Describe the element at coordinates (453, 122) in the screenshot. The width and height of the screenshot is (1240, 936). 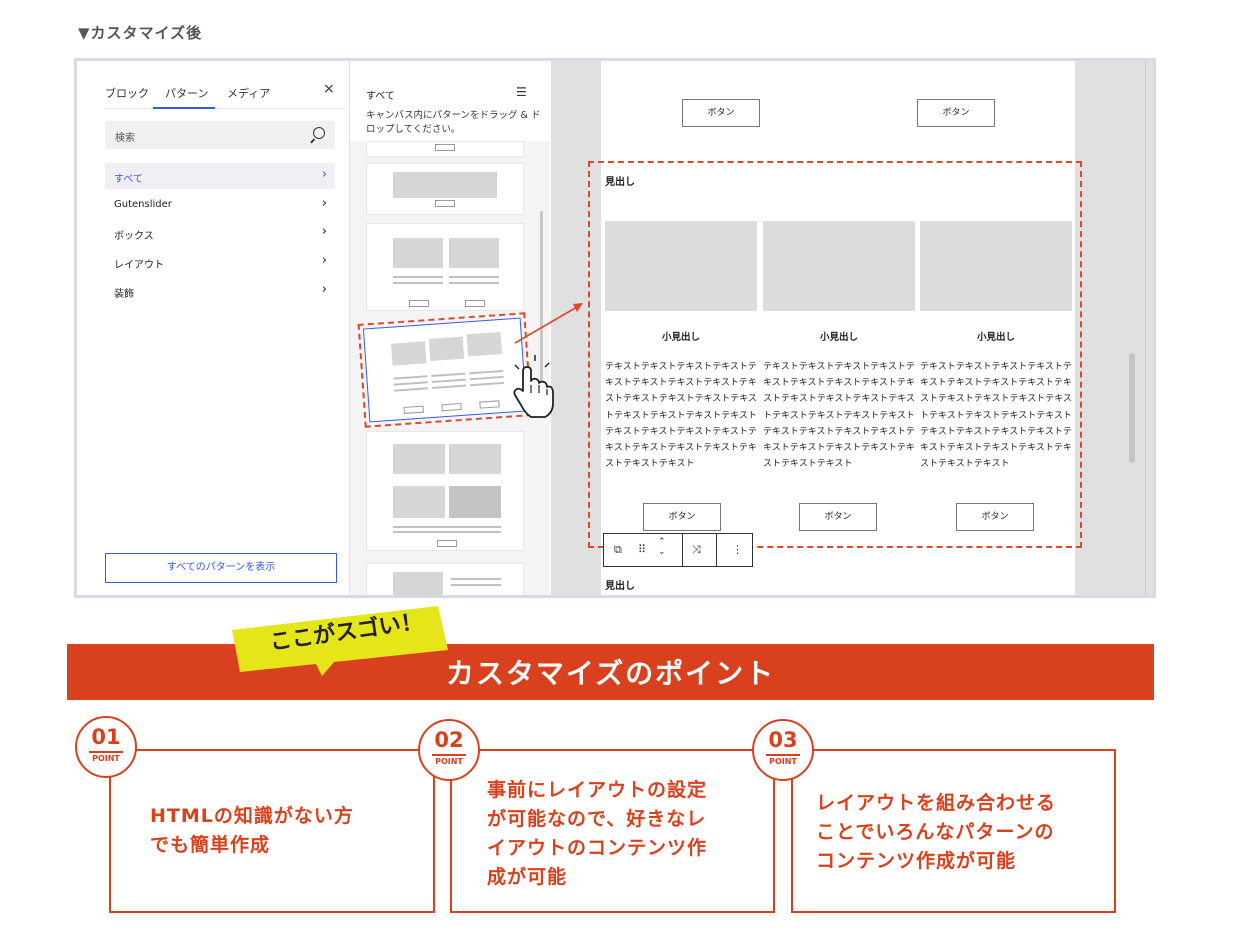
I see `pattern-panel-description: キャンバス内にパターンをドラッグ & ドロップしてください。` at that location.